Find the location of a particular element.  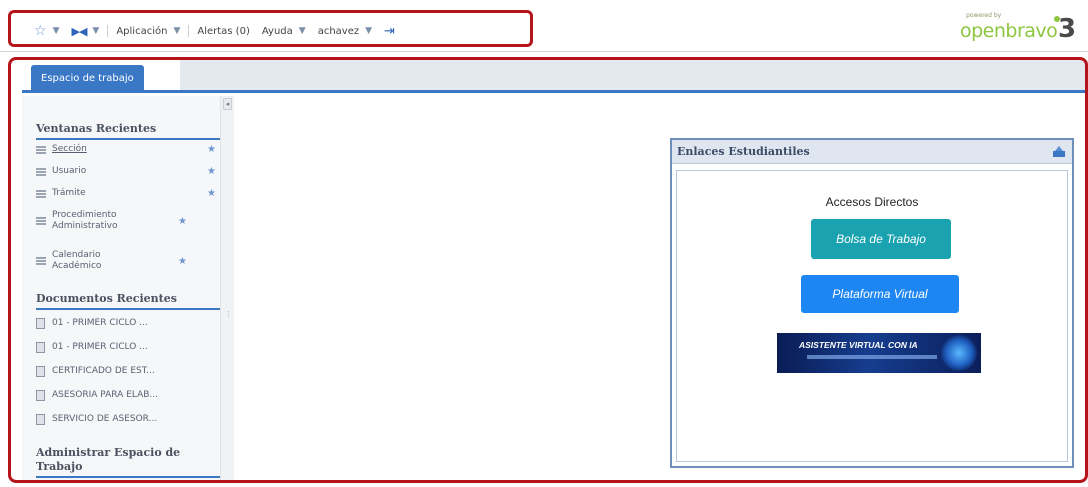

logo-brand: openbravo is located at coordinates (1009, 31).